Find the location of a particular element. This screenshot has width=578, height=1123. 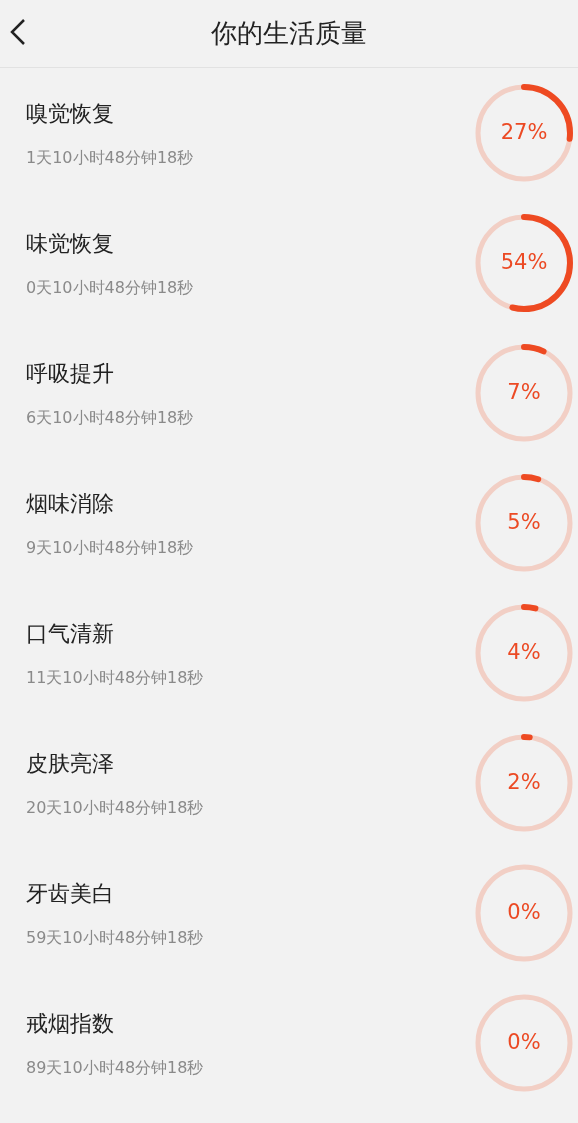

elapsed-time: 11天10小时48分钟18秒 is located at coordinates (115, 677).